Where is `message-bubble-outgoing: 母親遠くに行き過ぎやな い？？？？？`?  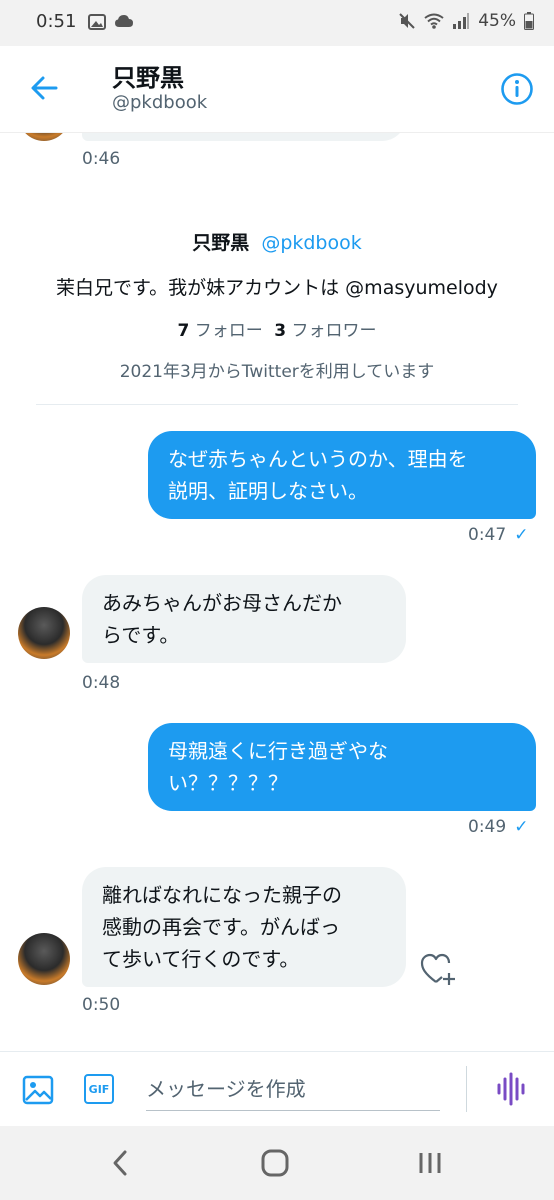 message-bubble-outgoing: 母親遠くに行き過ぎやな い？？？？？ is located at coordinates (342, 767).